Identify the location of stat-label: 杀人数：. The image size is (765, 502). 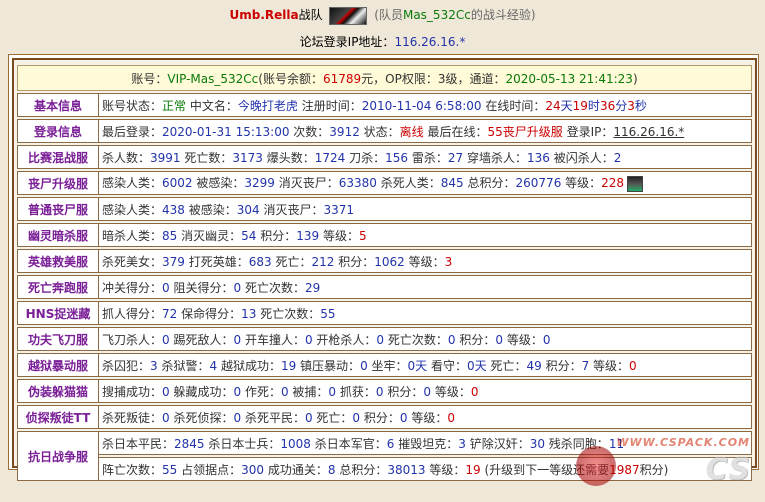
(126, 157).